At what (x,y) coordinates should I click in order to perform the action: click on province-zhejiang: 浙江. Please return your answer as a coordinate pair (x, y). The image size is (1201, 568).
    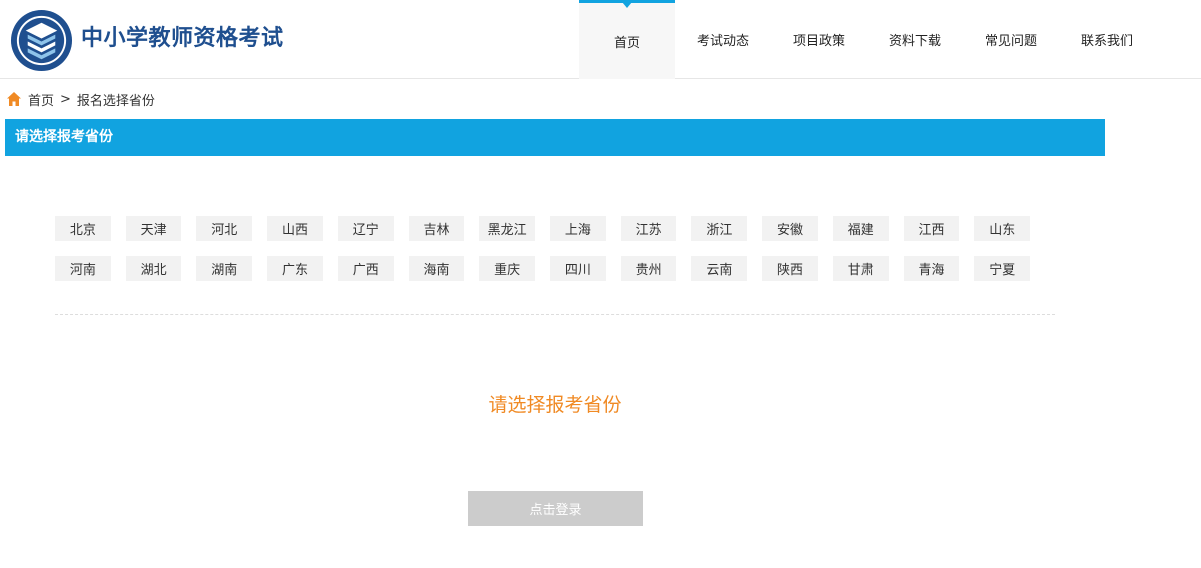
    Looking at the image, I should click on (719, 228).